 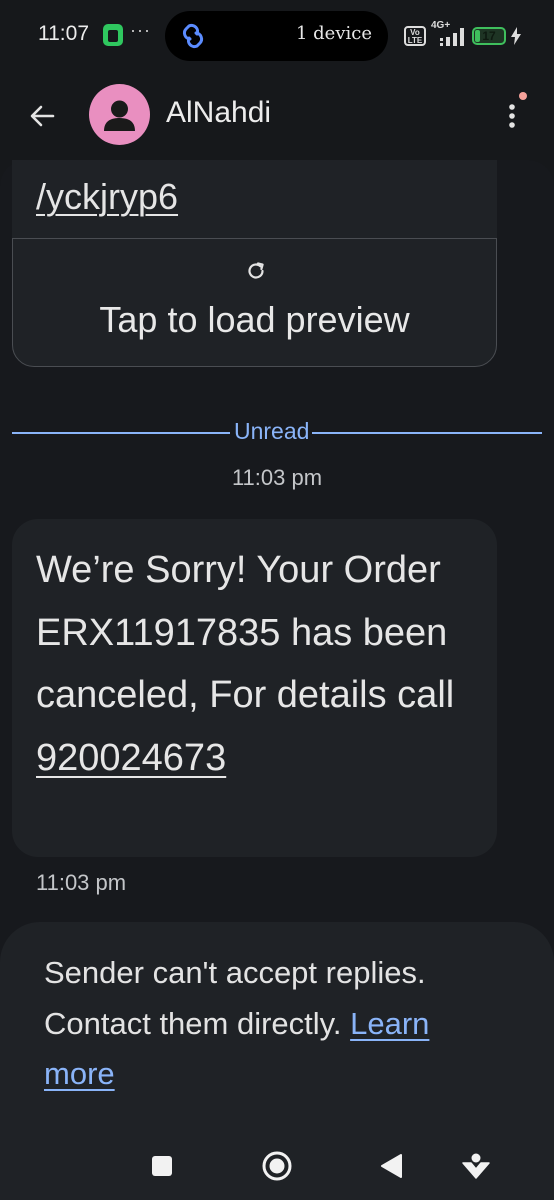 What do you see at coordinates (113, 35) in the screenshot?
I see `notification-app-icon` at bounding box center [113, 35].